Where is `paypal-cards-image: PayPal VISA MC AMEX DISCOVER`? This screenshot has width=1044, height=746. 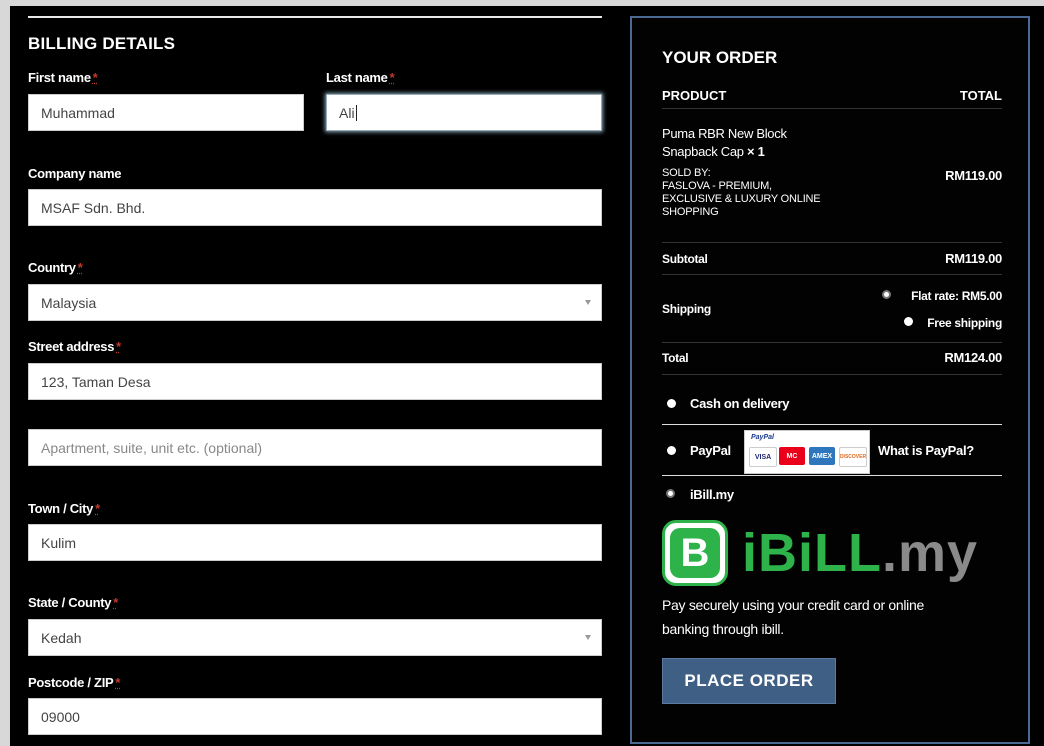 paypal-cards-image: PayPal VISA MC AMEX DISCOVER is located at coordinates (807, 452).